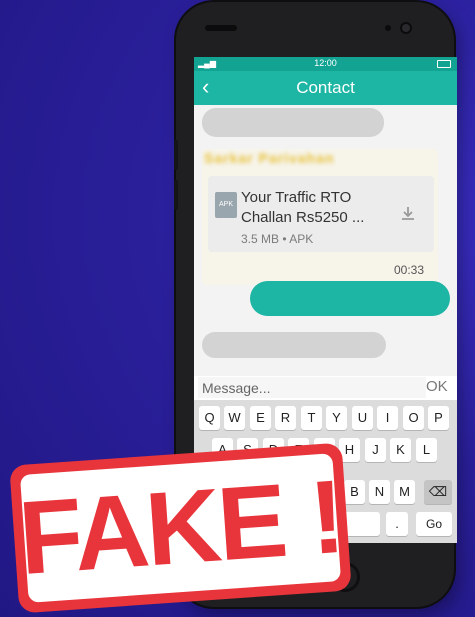 Image resolution: width=475 pixels, height=617 pixels. I want to click on key-y: Y, so click(336, 418).